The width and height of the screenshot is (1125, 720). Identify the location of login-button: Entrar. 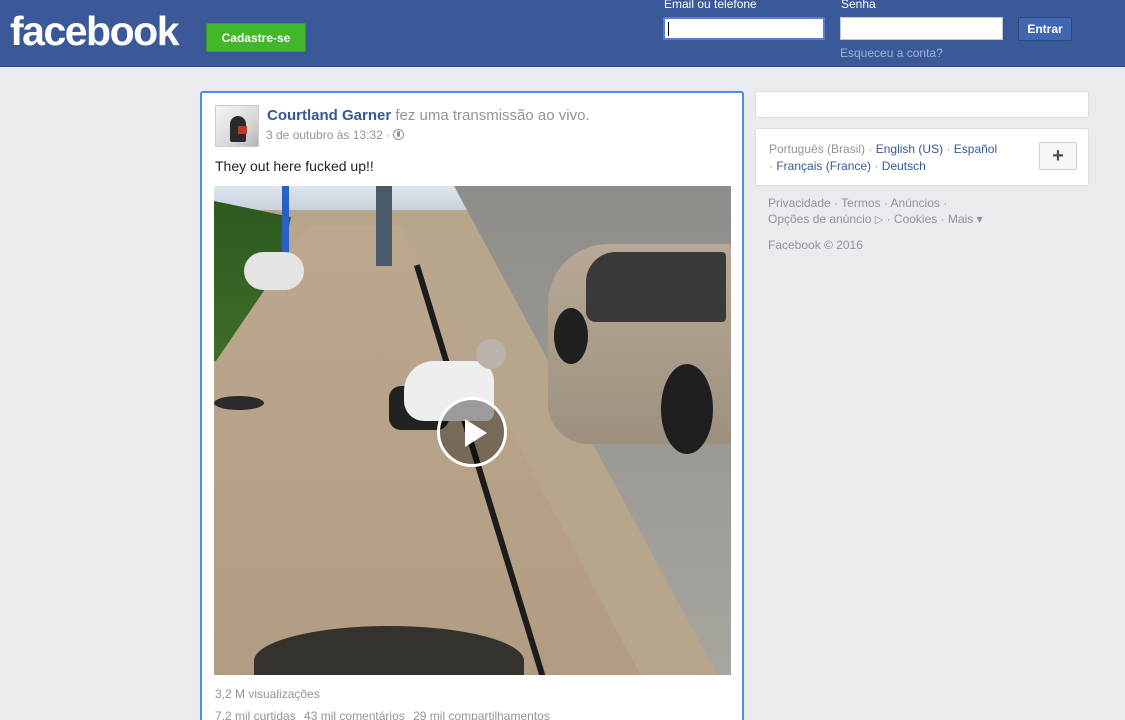
(1045, 29).